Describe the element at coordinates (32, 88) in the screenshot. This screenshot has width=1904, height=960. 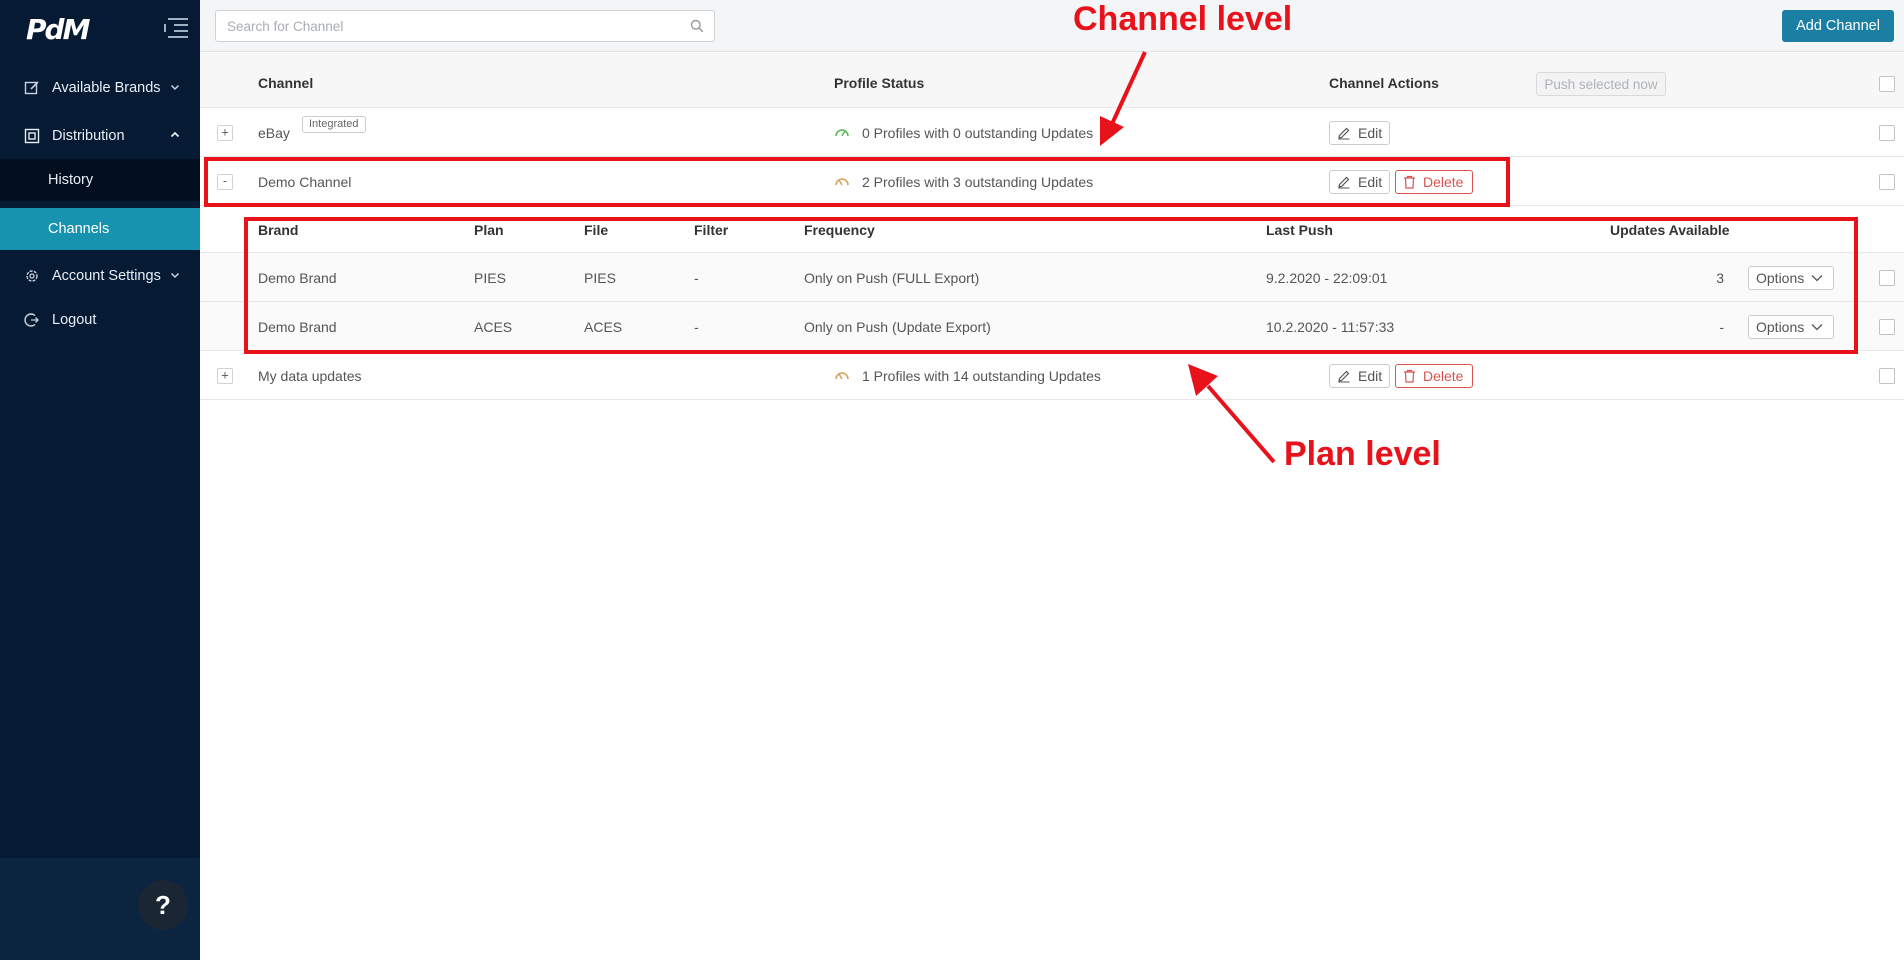
I see `edit-square-icon` at that location.